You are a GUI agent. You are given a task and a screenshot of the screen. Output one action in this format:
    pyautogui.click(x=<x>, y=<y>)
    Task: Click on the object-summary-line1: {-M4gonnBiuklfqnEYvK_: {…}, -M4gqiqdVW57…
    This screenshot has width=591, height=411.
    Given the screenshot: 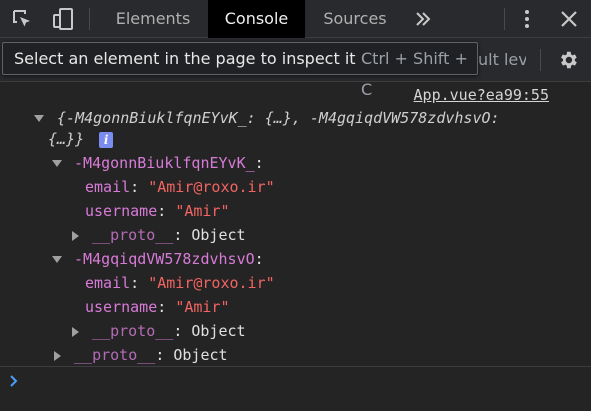 What is the action you would take?
    pyautogui.click(x=278, y=118)
    